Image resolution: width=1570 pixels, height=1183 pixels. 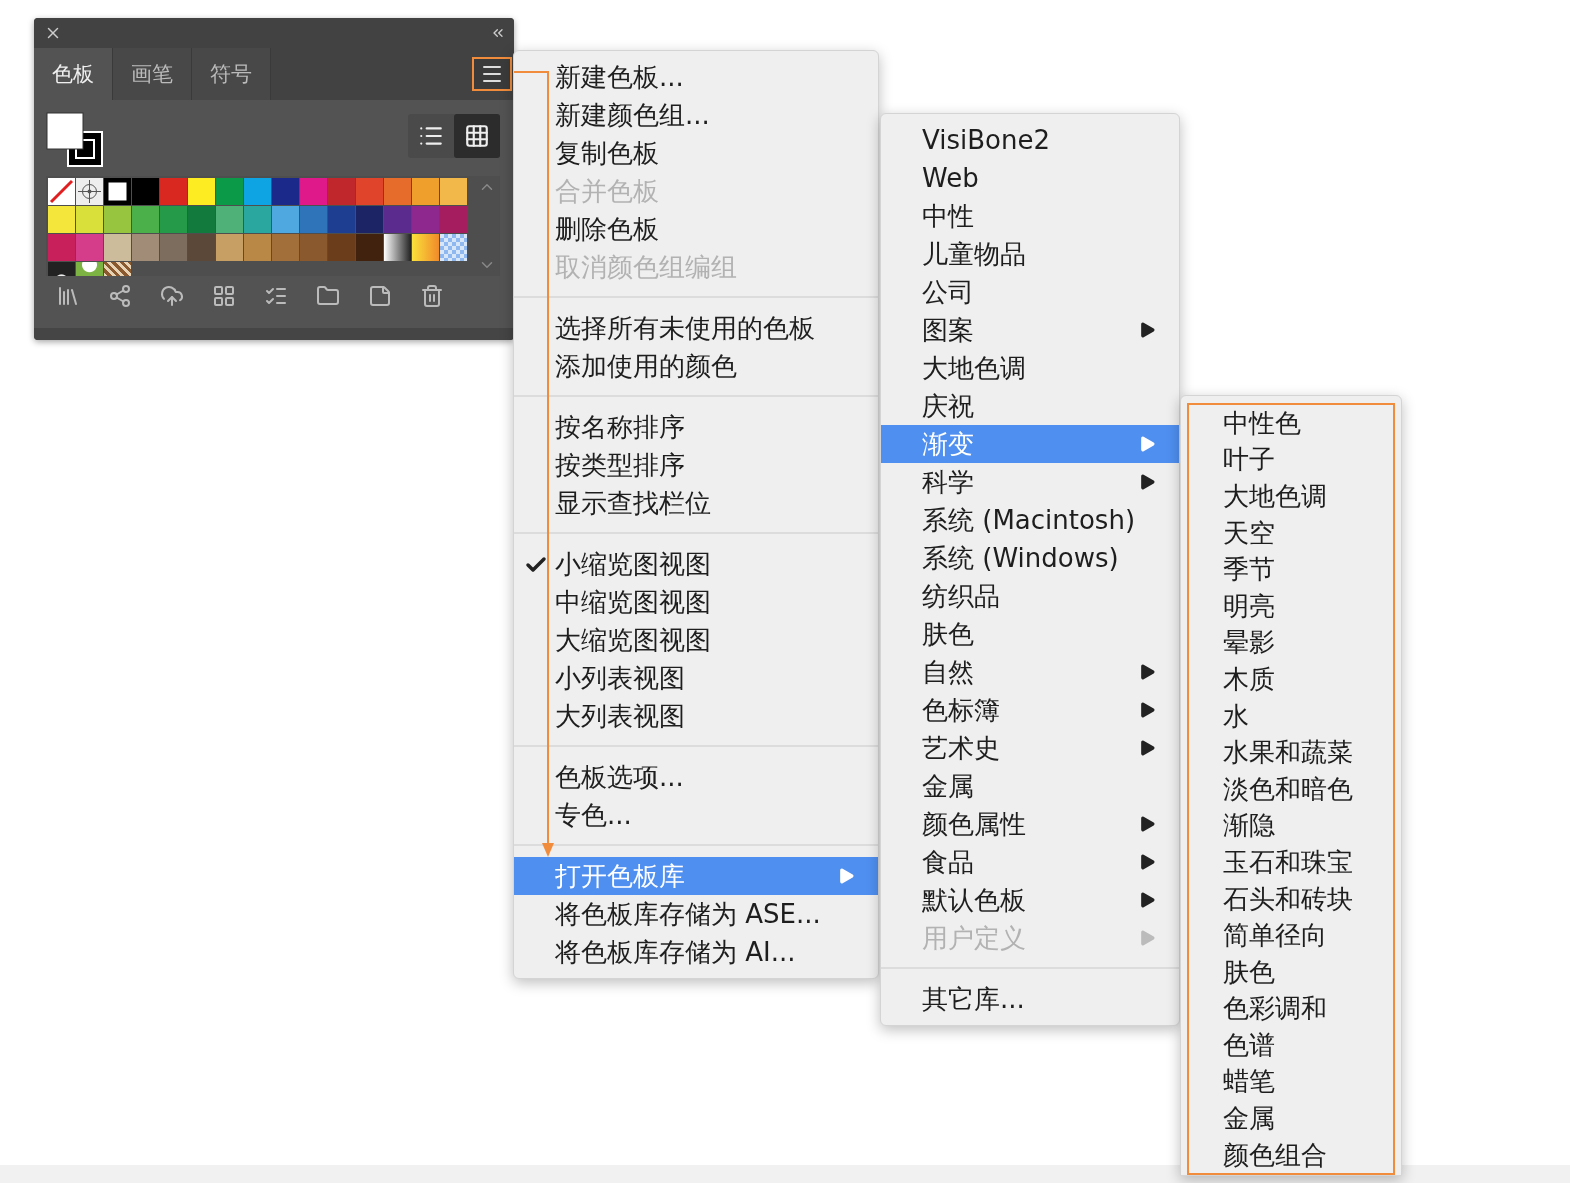 I want to click on menu-item: 中缩览图视图, so click(x=696, y=602).